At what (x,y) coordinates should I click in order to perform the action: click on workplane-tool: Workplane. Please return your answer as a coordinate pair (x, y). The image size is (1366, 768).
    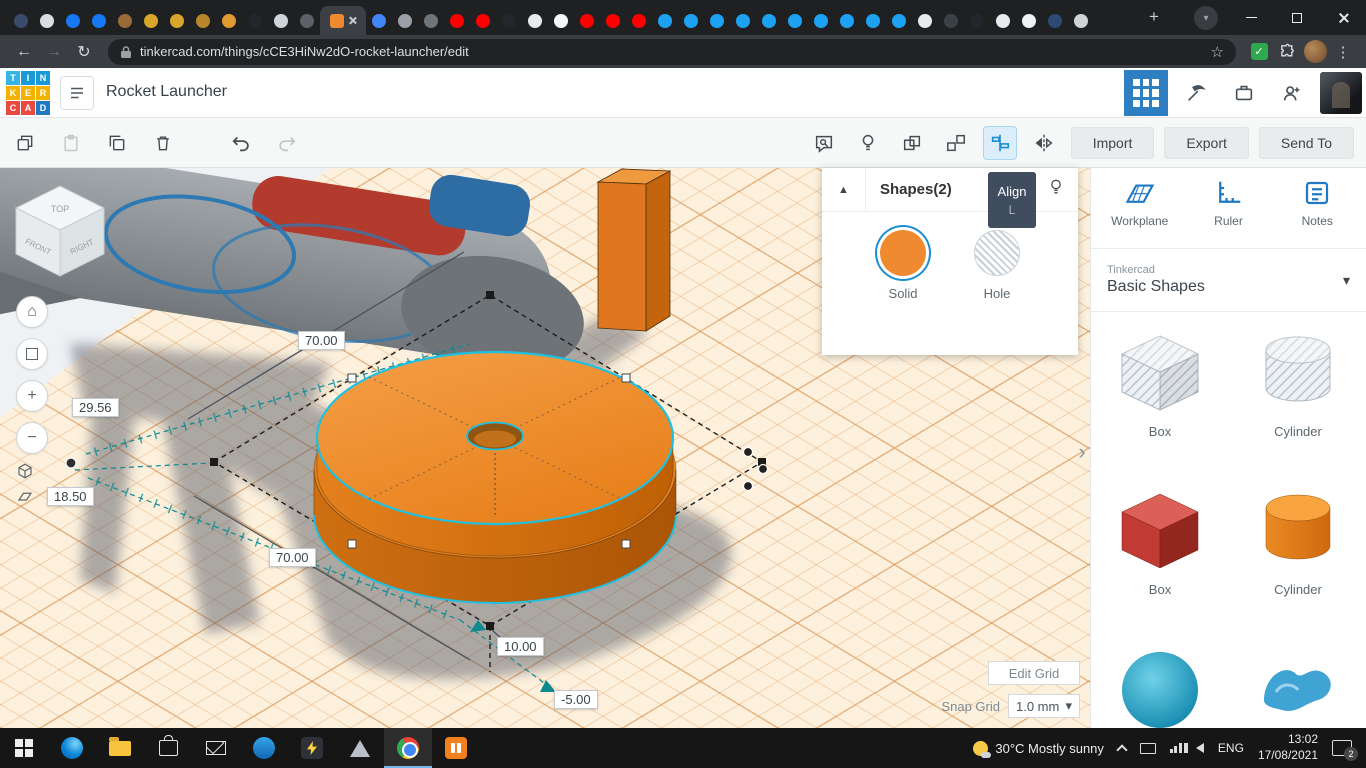
    Looking at the image, I should click on (1140, 213).